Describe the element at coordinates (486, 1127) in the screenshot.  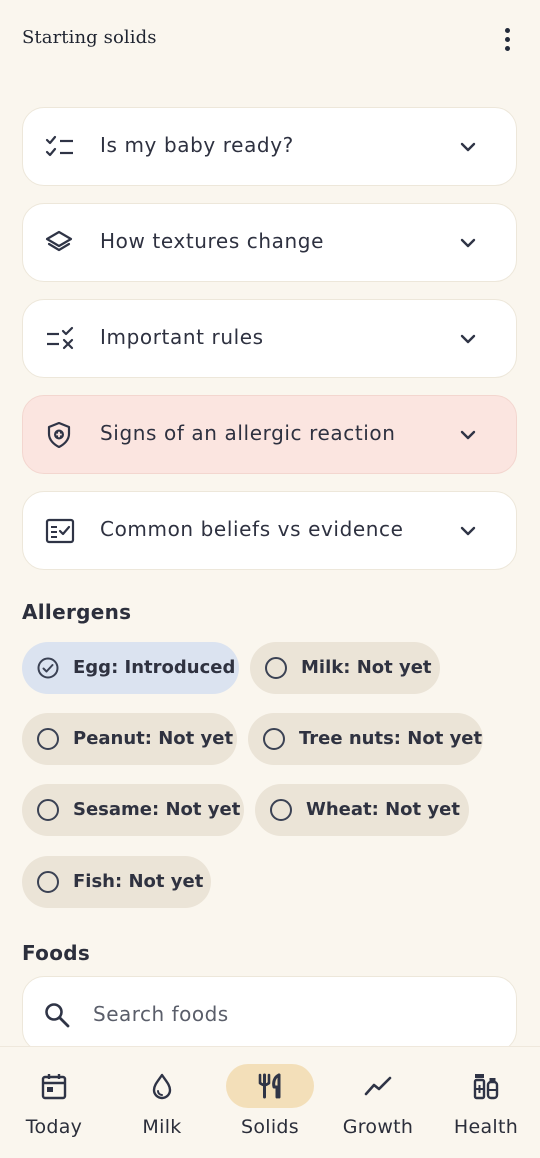
I see `nav-label: Health` at that location.